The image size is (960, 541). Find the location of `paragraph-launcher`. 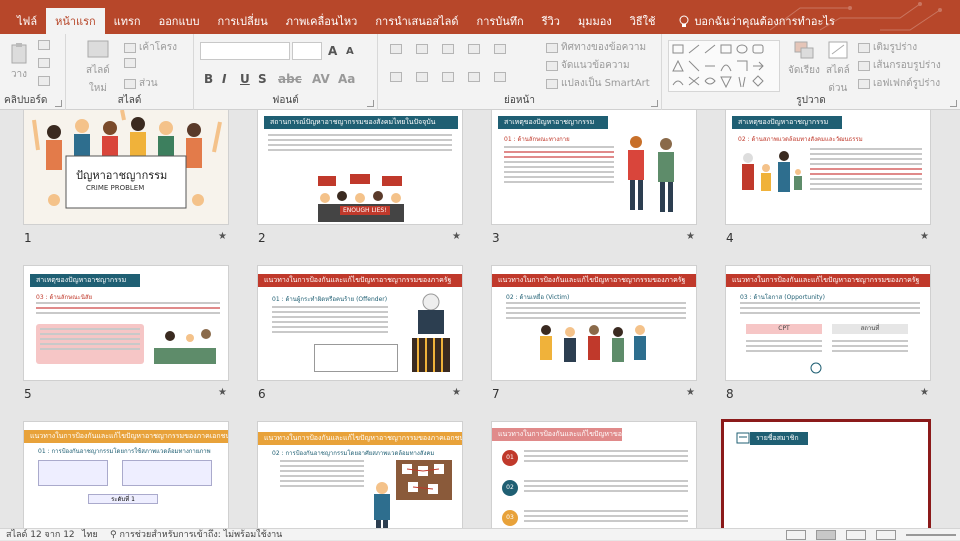

paragraph-launcher is located at coordinates (654, 103).